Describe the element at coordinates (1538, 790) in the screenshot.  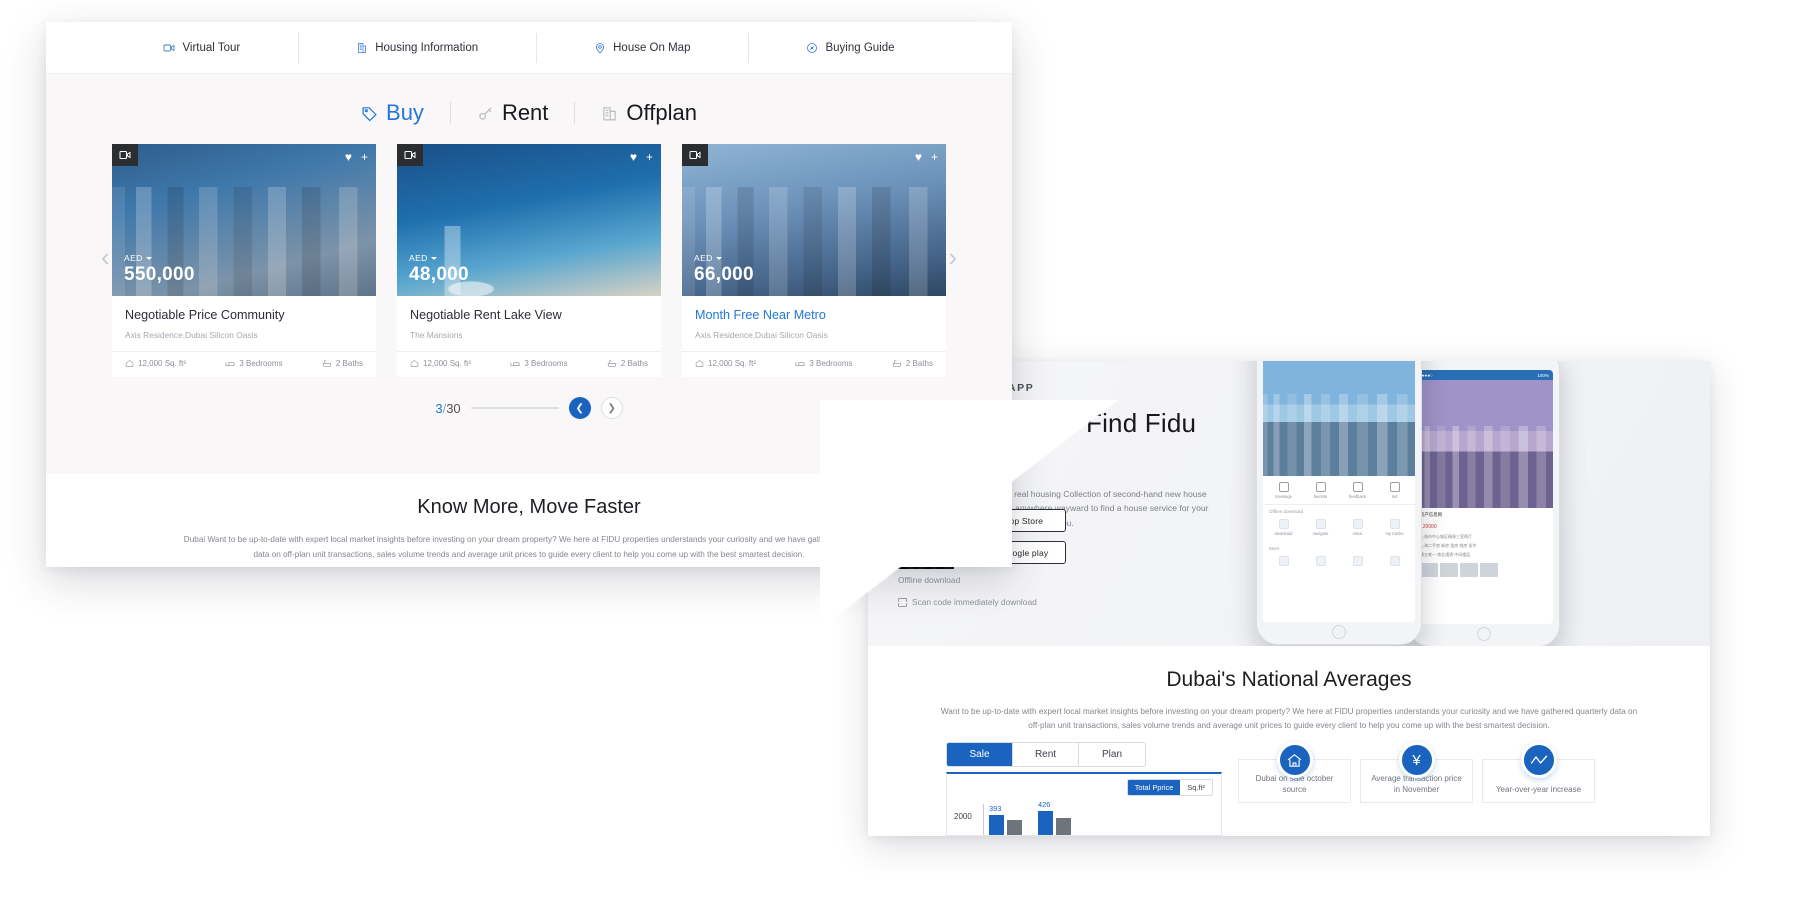
I see `stat-label: Year-over-year increase` at that location.